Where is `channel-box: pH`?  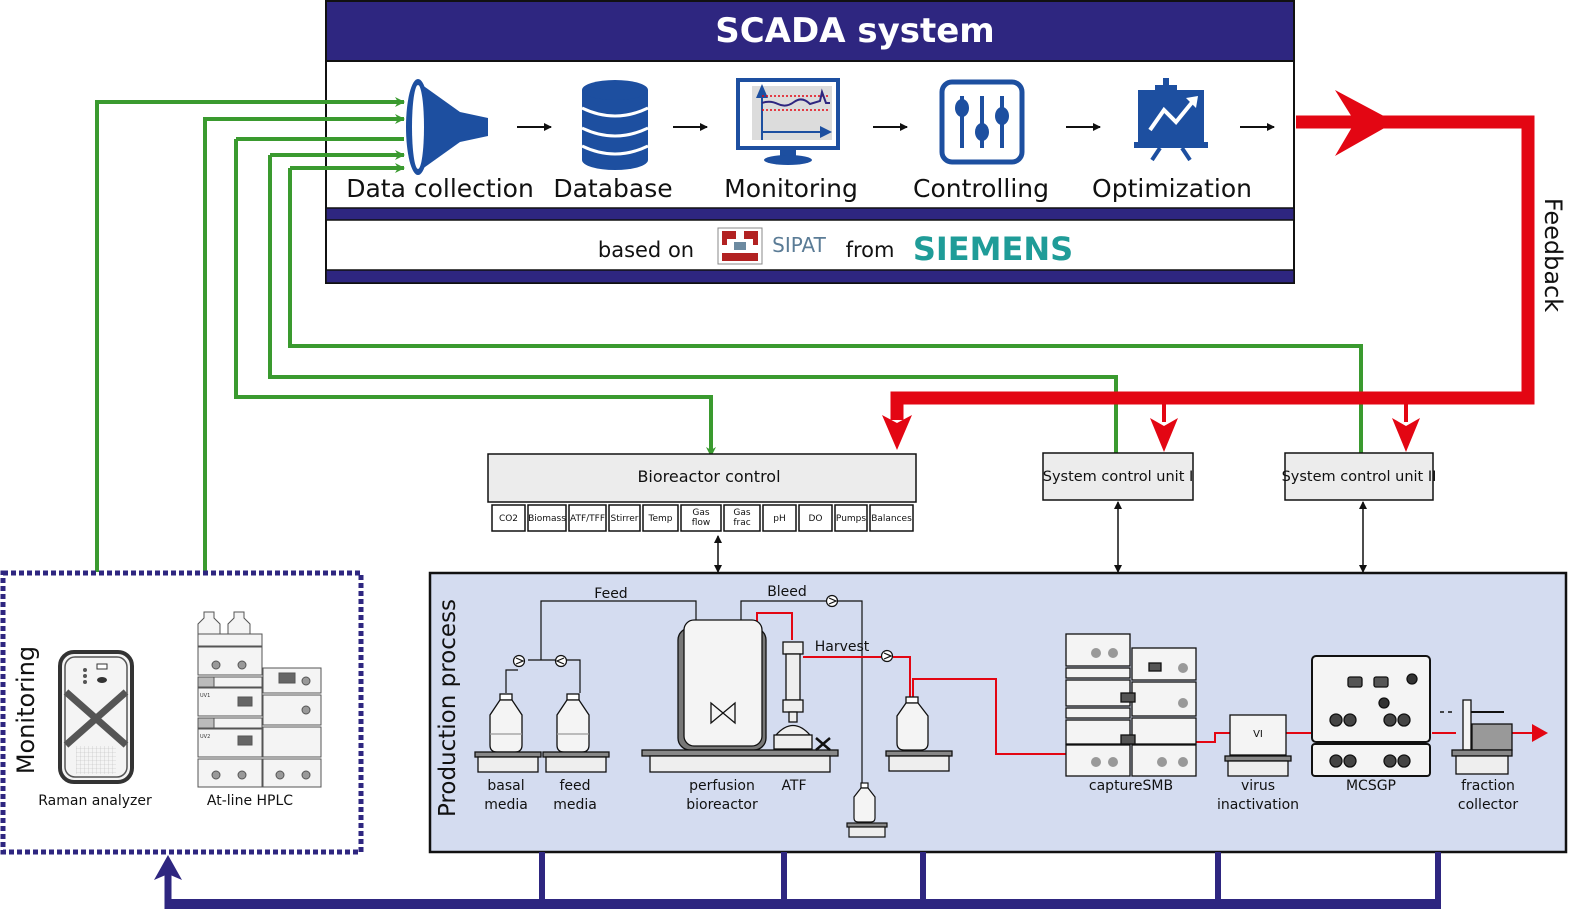 channel-box: pH is located at coordinates (779, 518).